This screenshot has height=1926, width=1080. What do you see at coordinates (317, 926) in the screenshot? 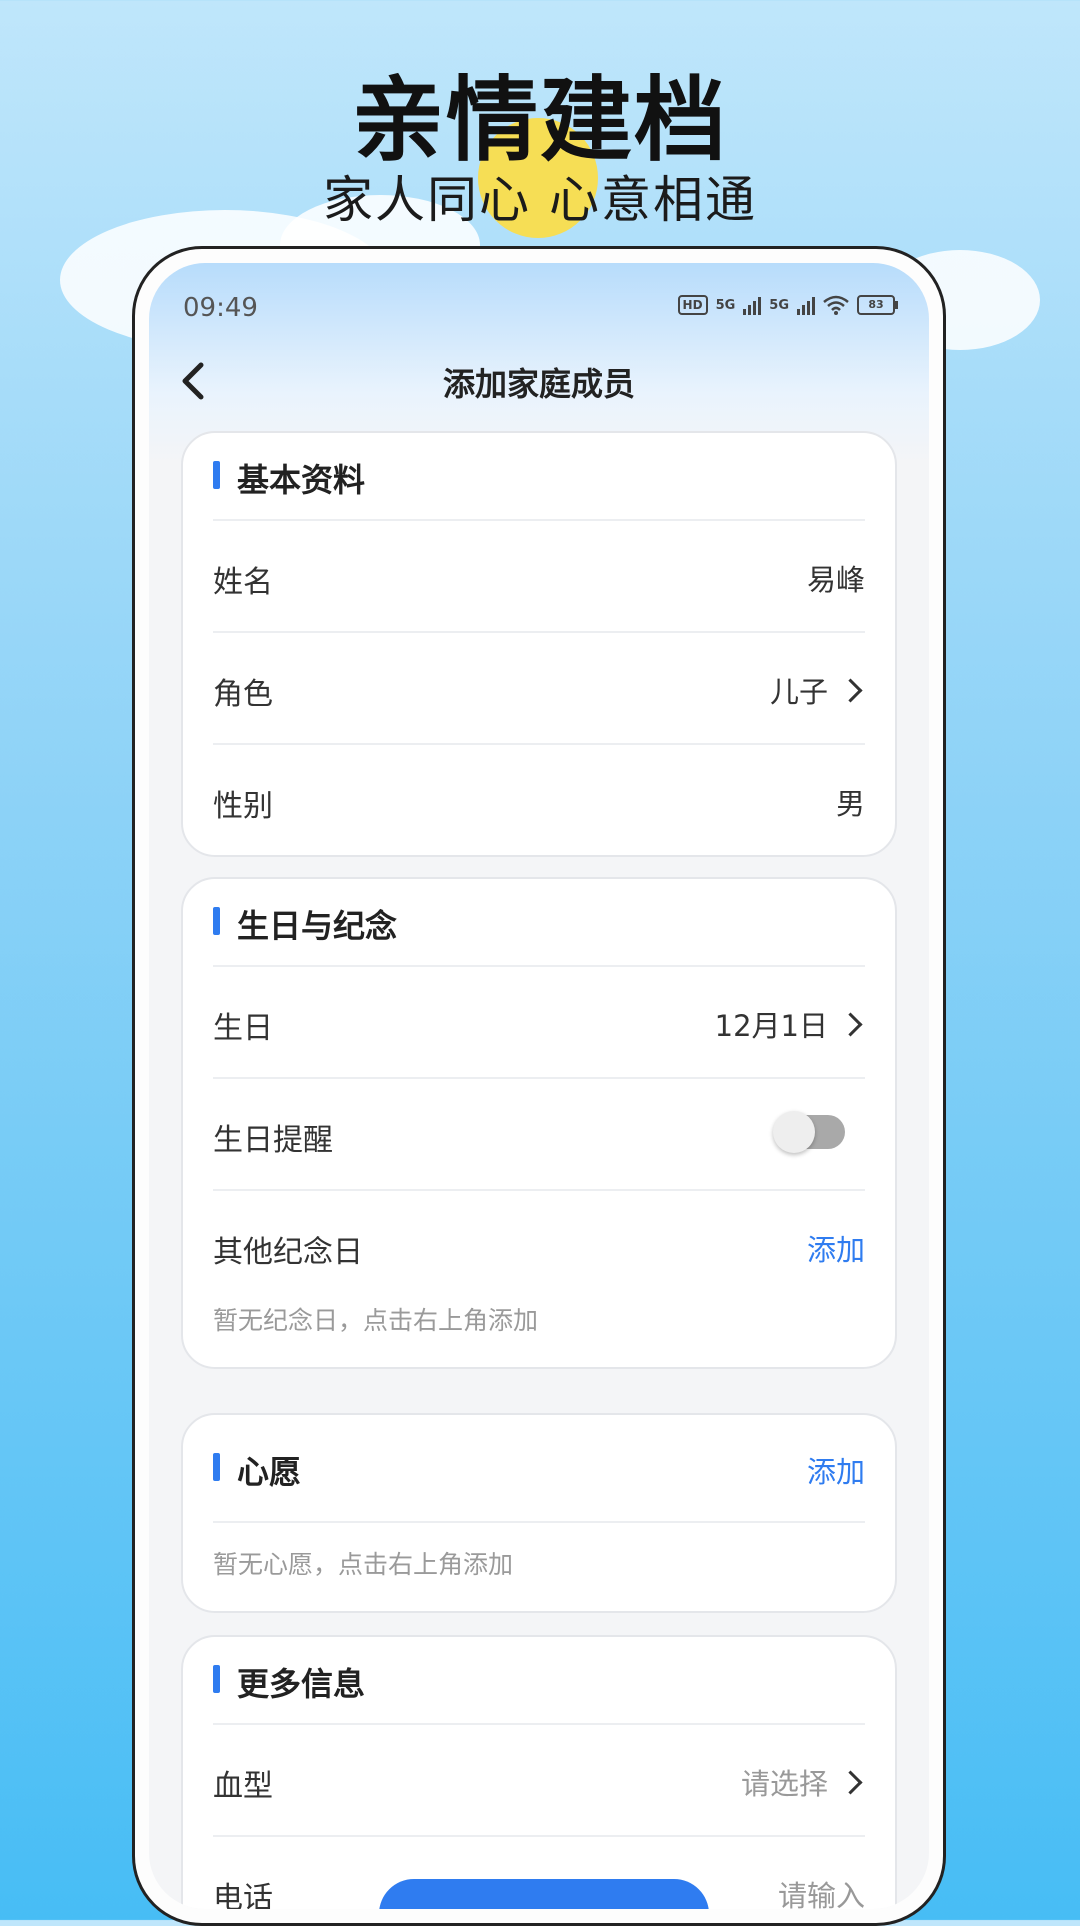
I see `section-title: 生日与纪念` at bounding box center [317, 926].